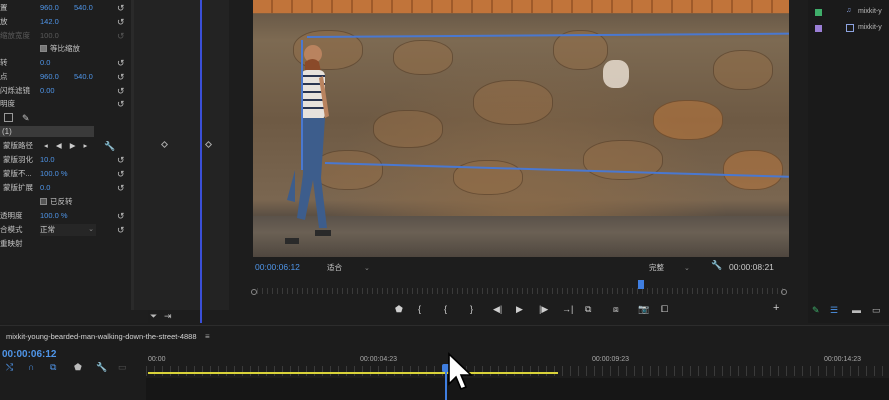 This screenshot has height=400, width=889. I want to click on timeline-timecode: 00:00:06:12, so click(29, 354).